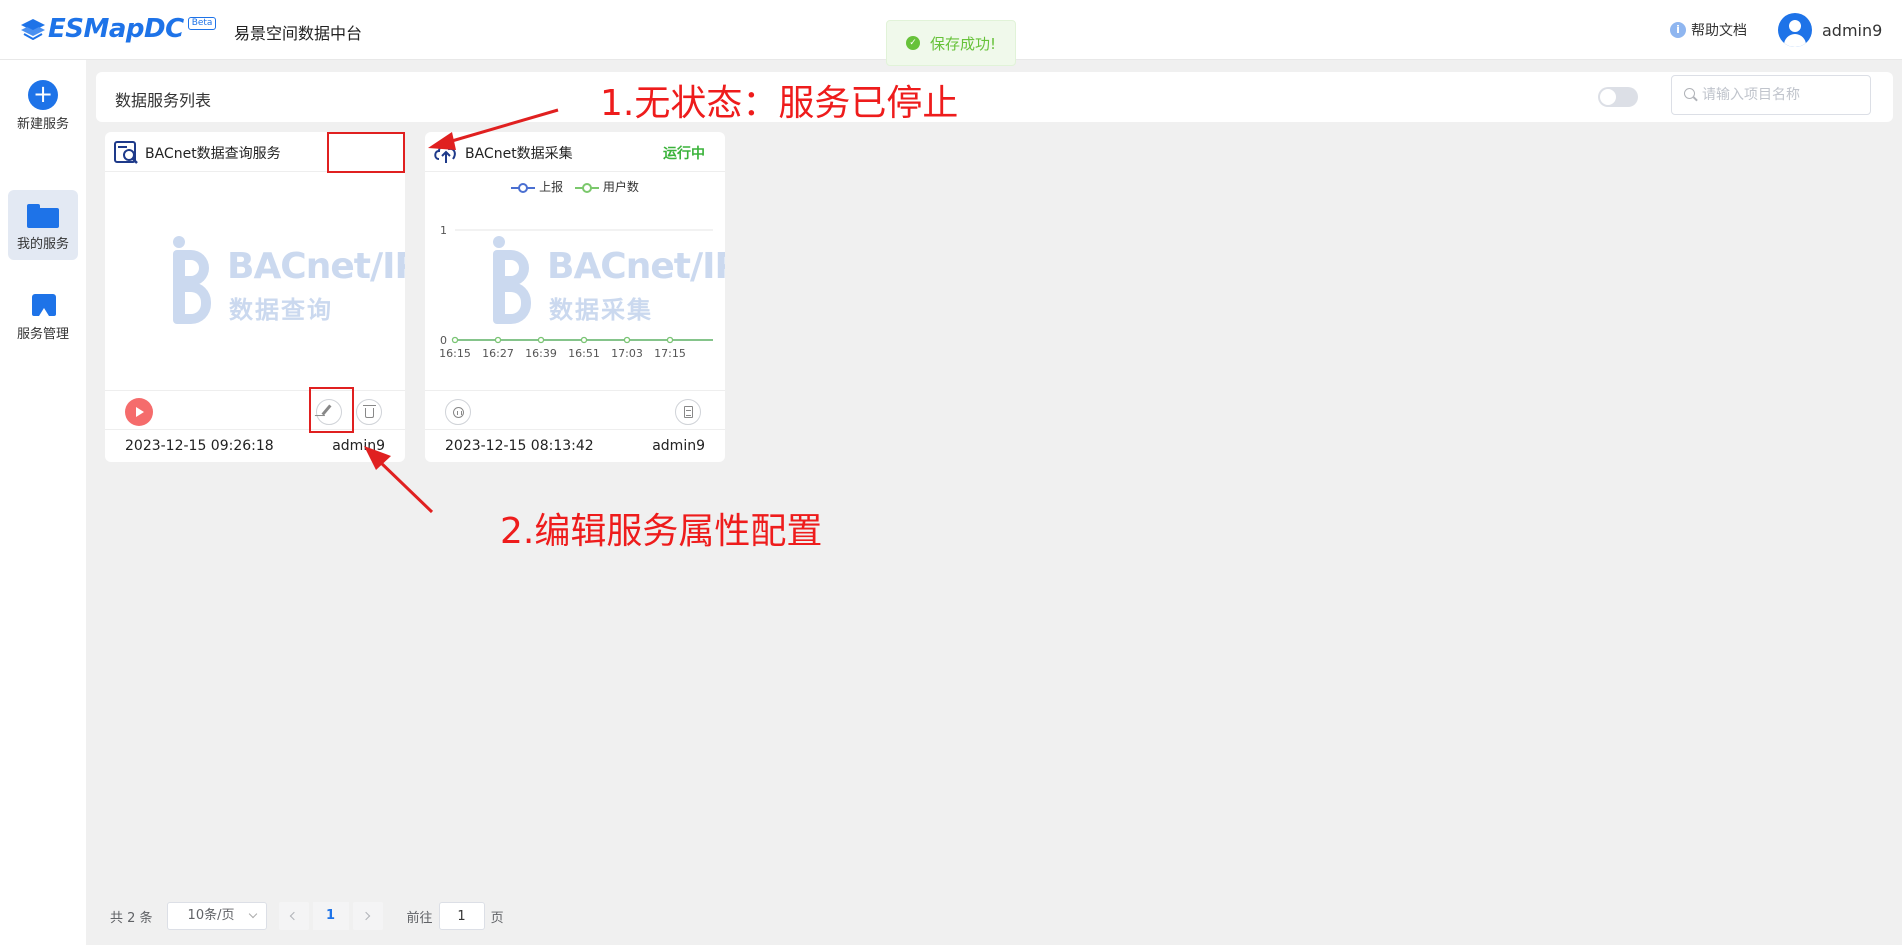 This screenshot has width=1902, height=945. I want to click on prev-page-button, so click(293, 916).